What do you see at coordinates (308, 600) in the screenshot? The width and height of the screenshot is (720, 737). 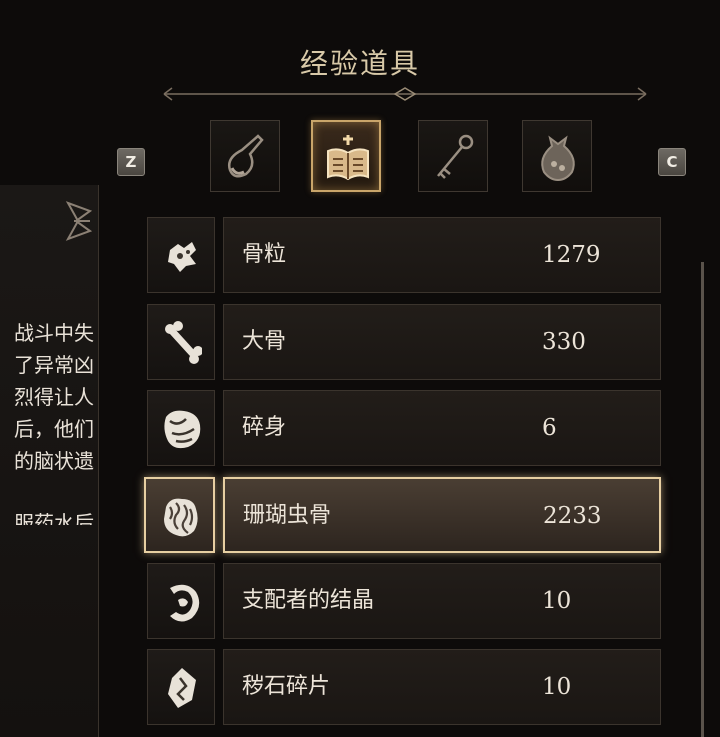 I see `item-name: 支配者的结晶` at bounding box center [308, 600].